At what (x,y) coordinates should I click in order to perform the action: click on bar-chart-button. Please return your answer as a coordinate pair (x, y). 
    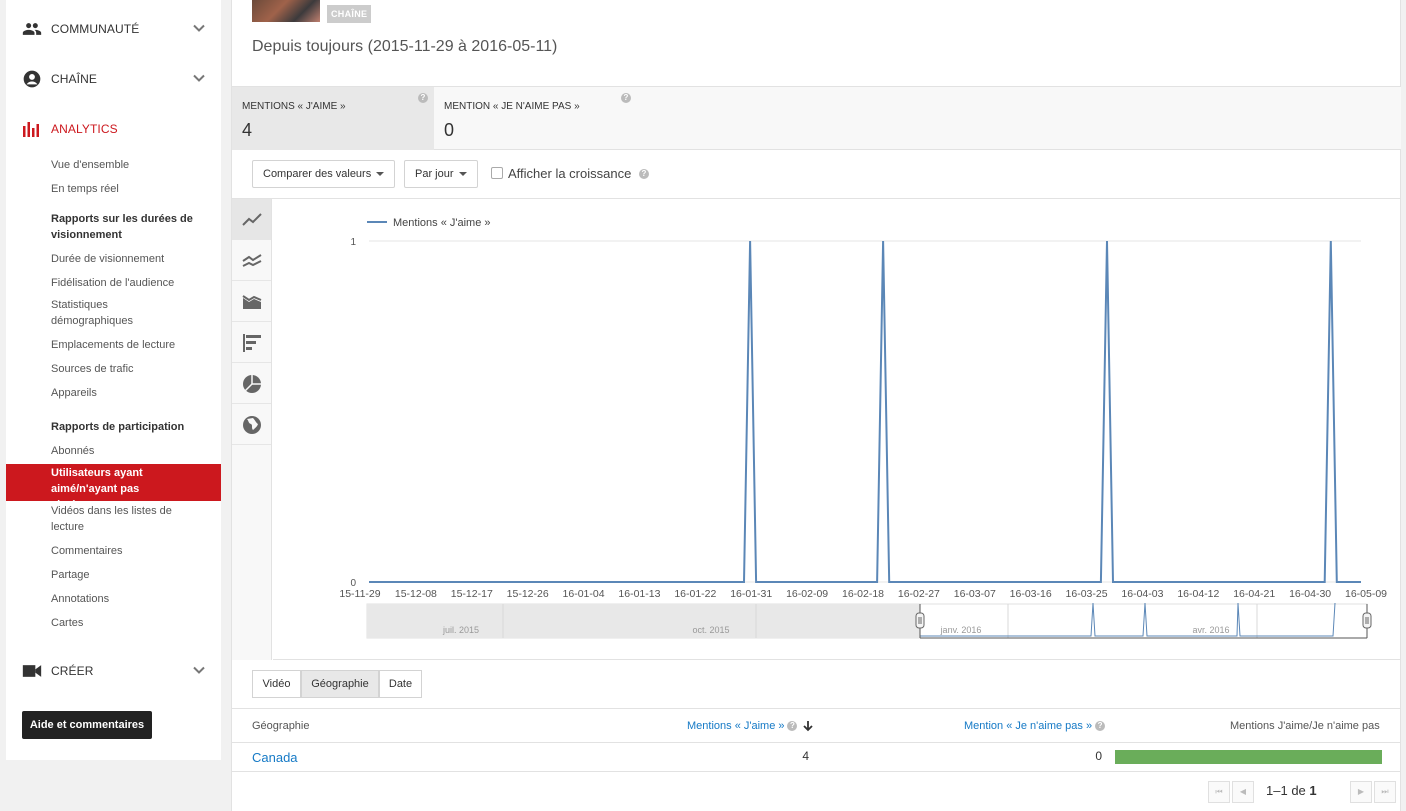
    Looking at the image, I should click on (251, 342).